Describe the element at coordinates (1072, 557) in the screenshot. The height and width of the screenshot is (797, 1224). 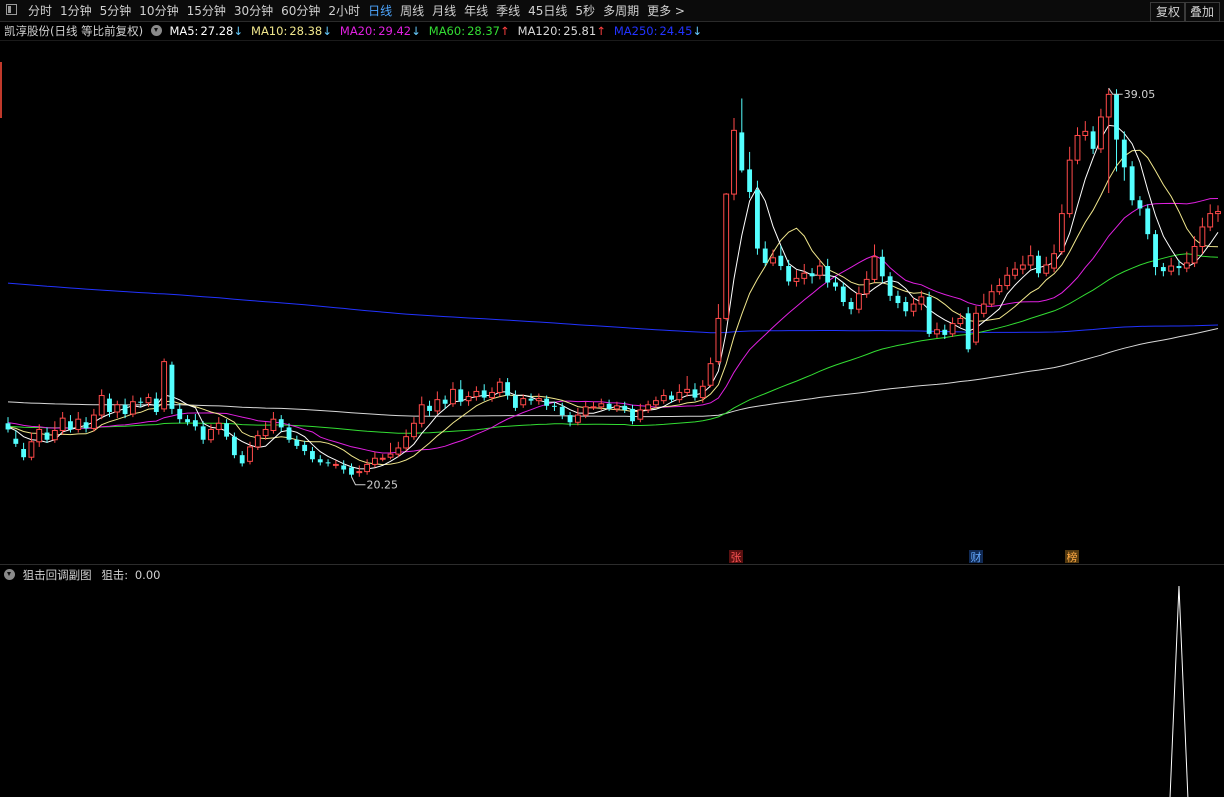
I see `event-marker-2: 榜` at that location.